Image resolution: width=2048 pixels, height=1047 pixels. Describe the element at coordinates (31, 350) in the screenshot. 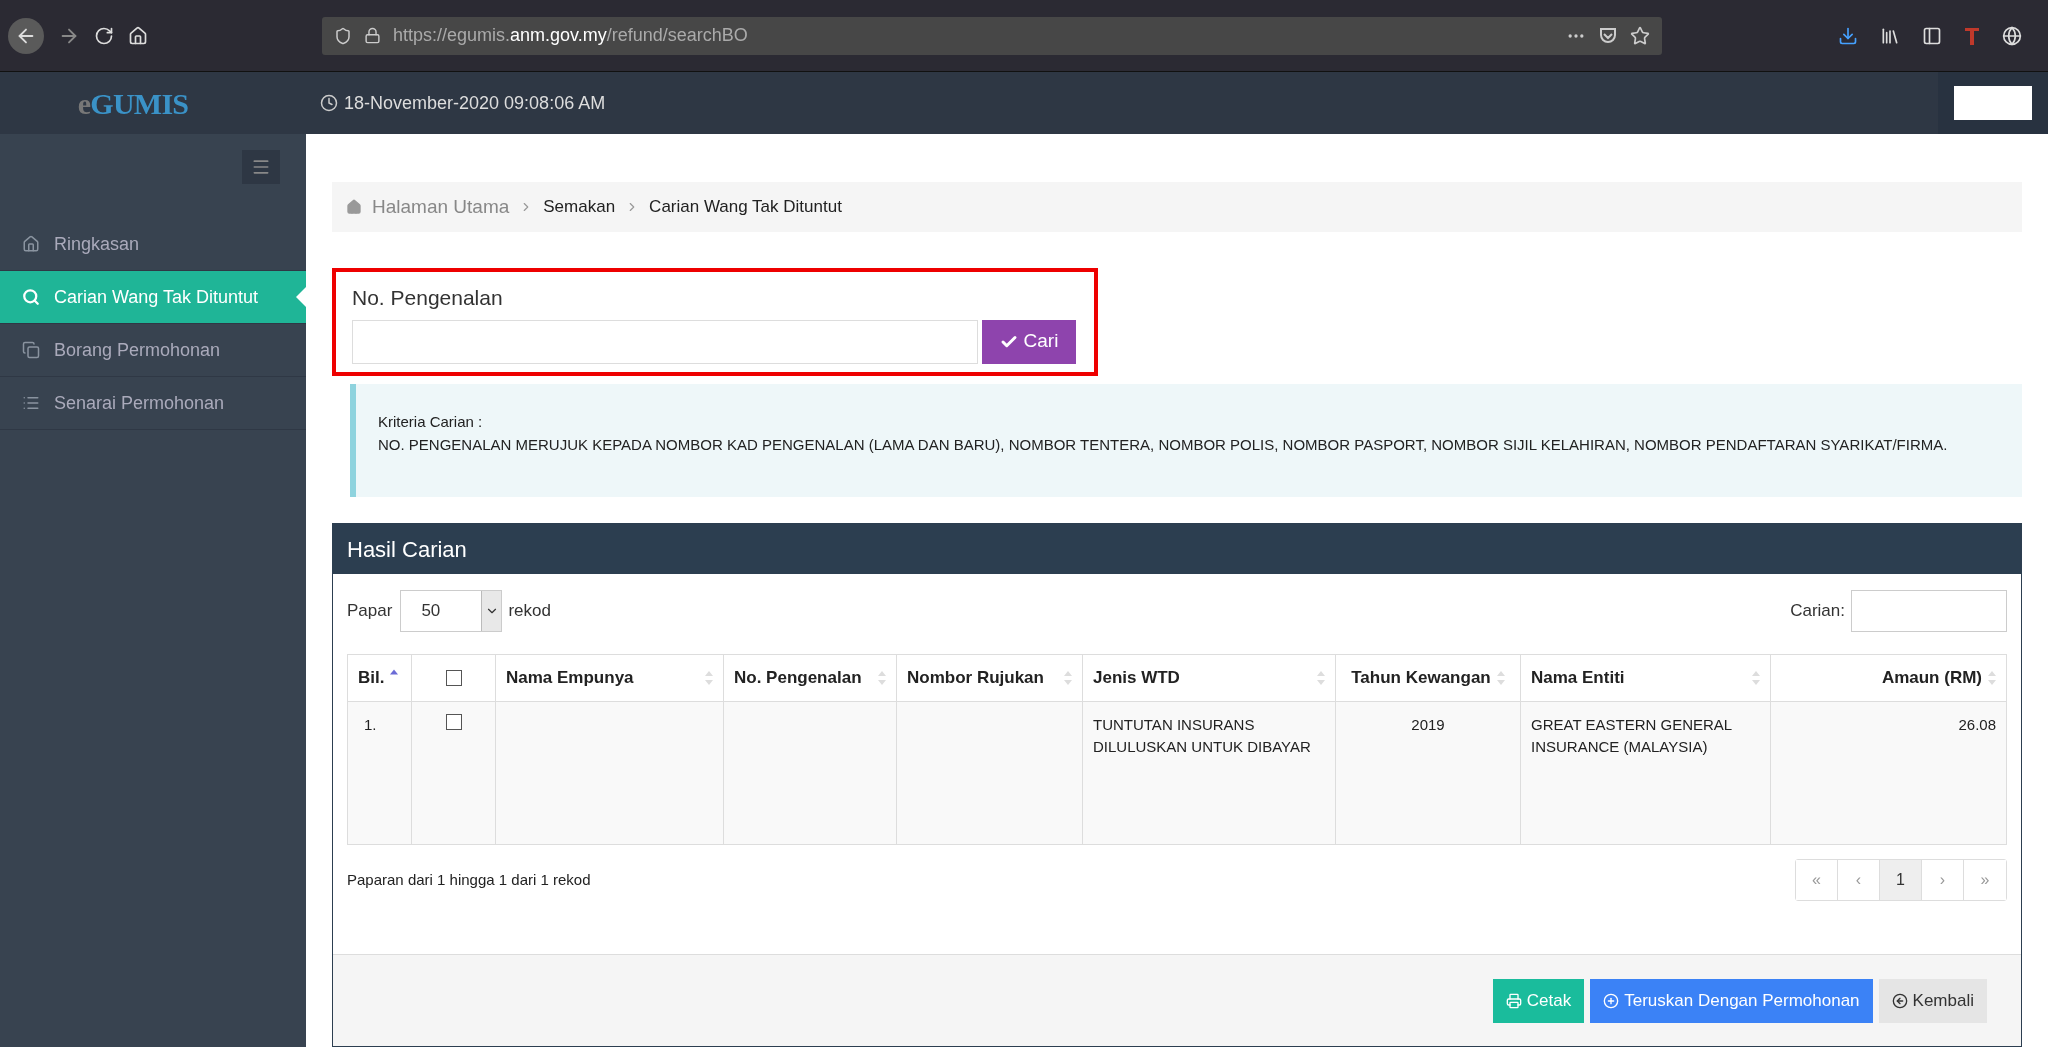

I see `copy-icon` at that location.